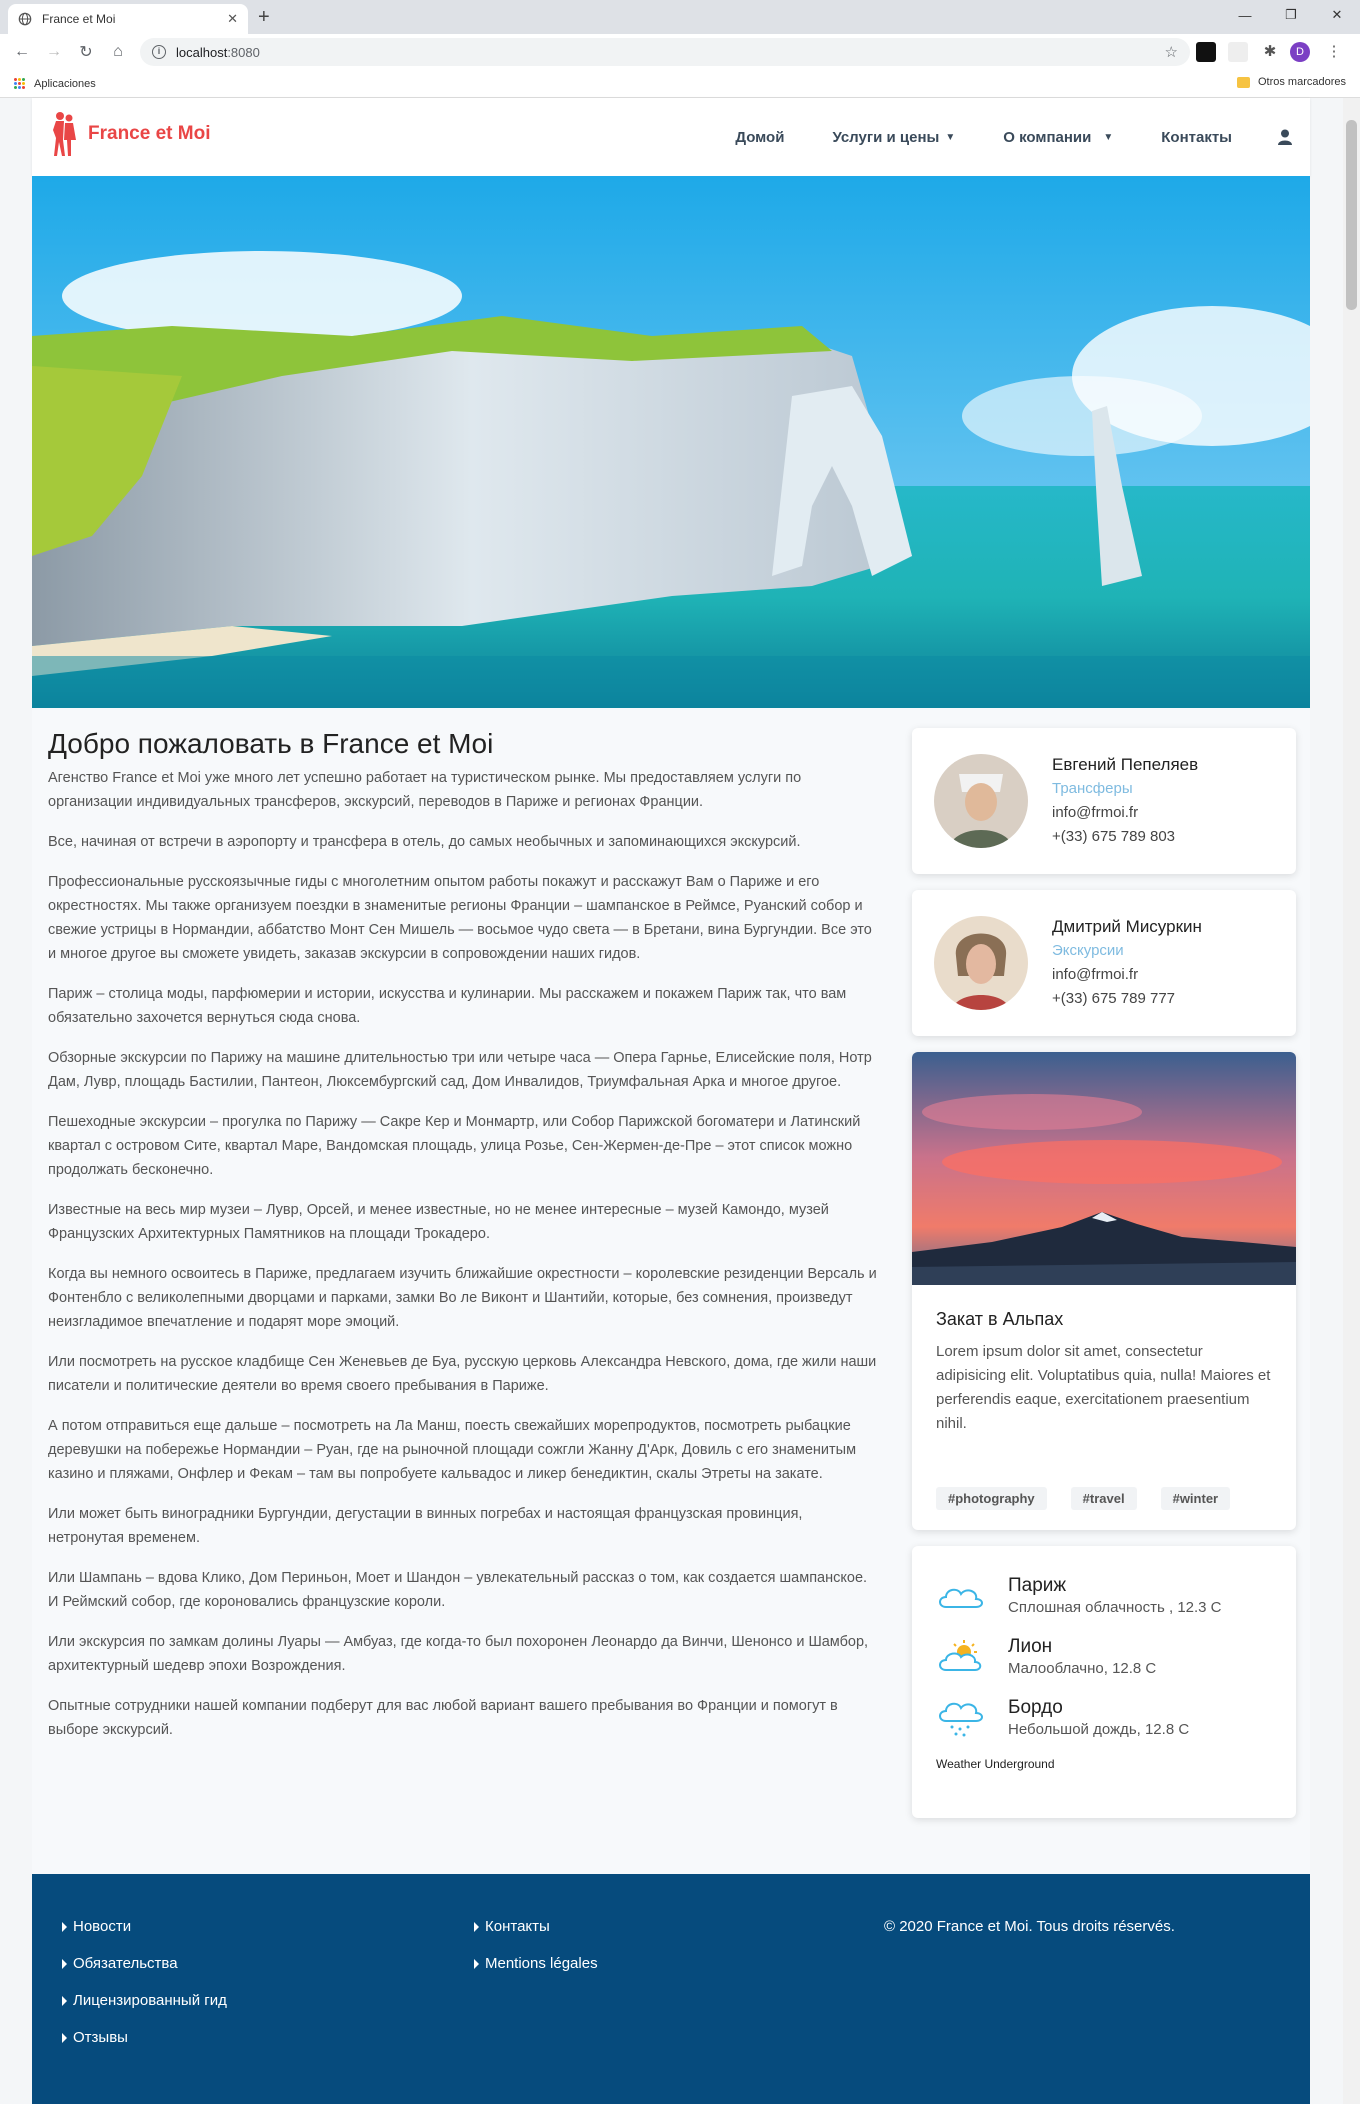 The image size is (1360, 2104). I want to click on nav-contacts-label: Контакты, so click(1196, 137).